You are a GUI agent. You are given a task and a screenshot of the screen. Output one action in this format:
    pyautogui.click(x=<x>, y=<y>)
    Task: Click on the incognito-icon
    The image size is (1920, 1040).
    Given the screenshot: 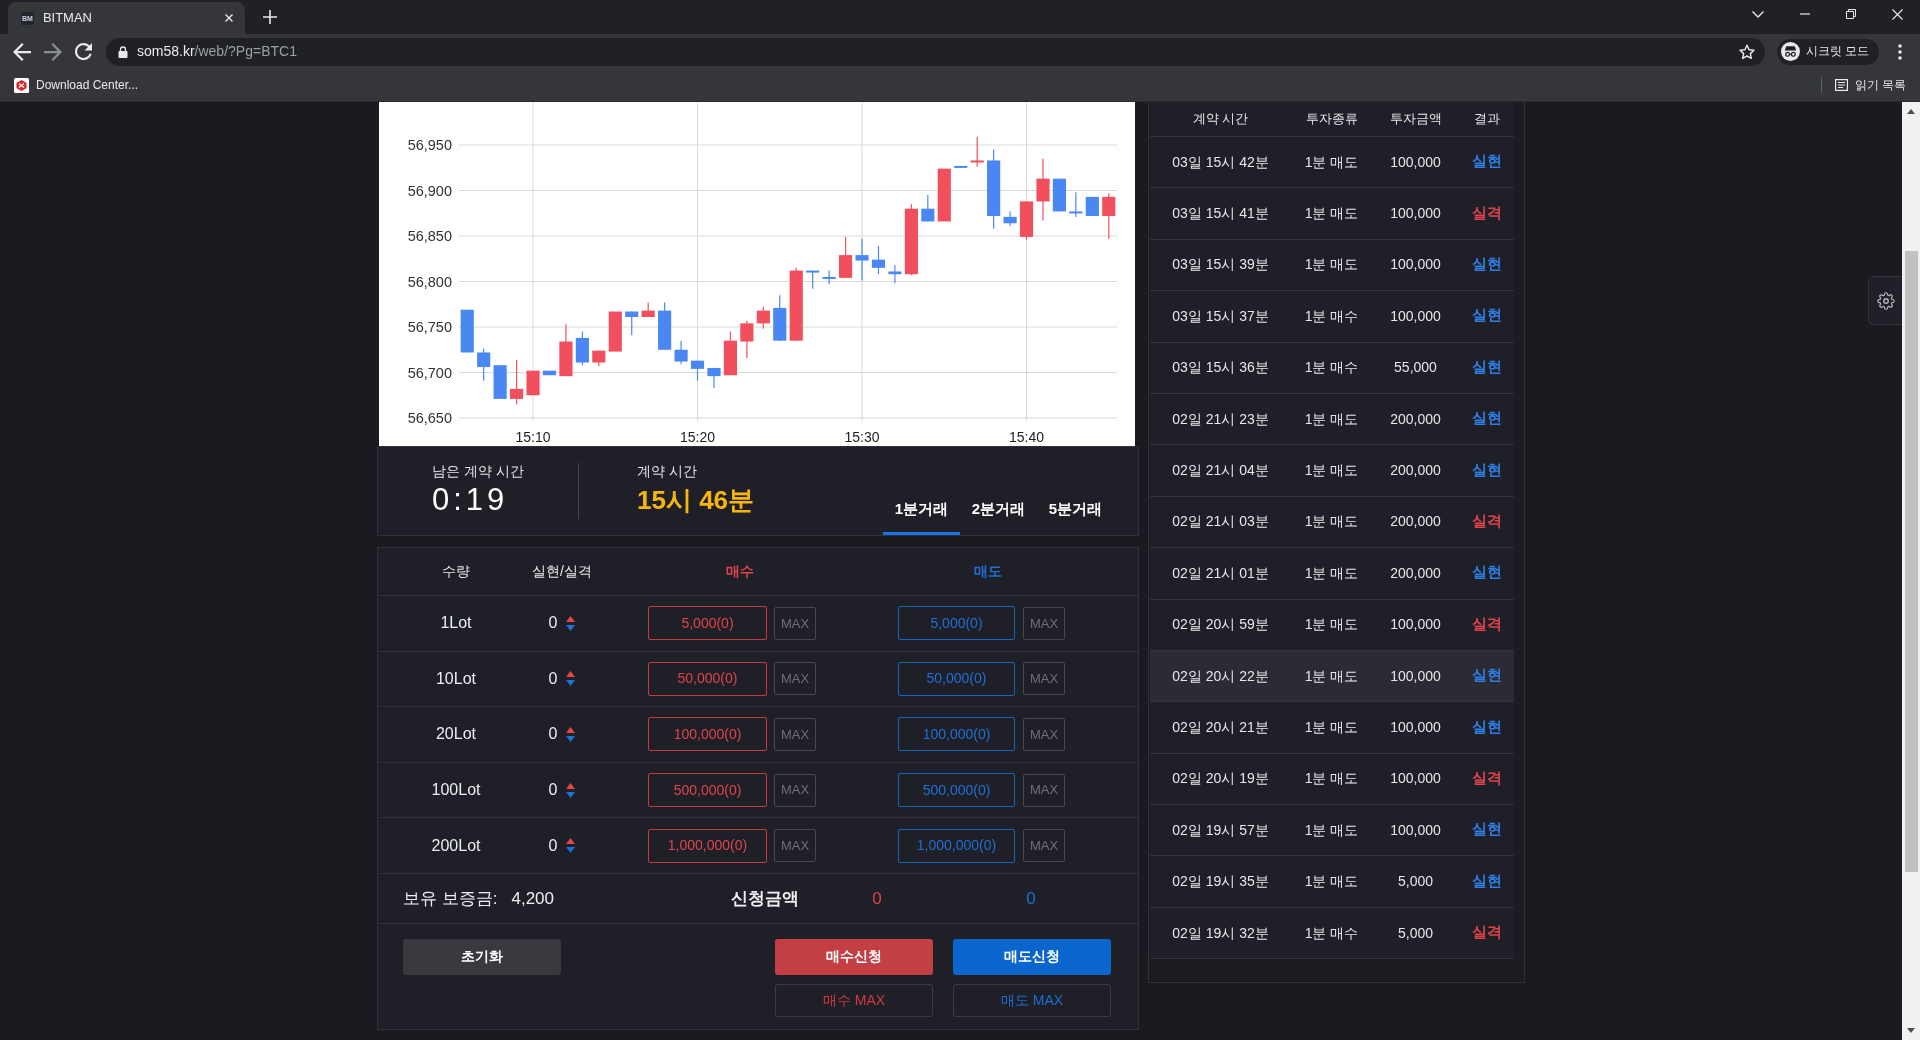 What is the action you would take?
    pyautogui.click(x=1790, y=51)
    